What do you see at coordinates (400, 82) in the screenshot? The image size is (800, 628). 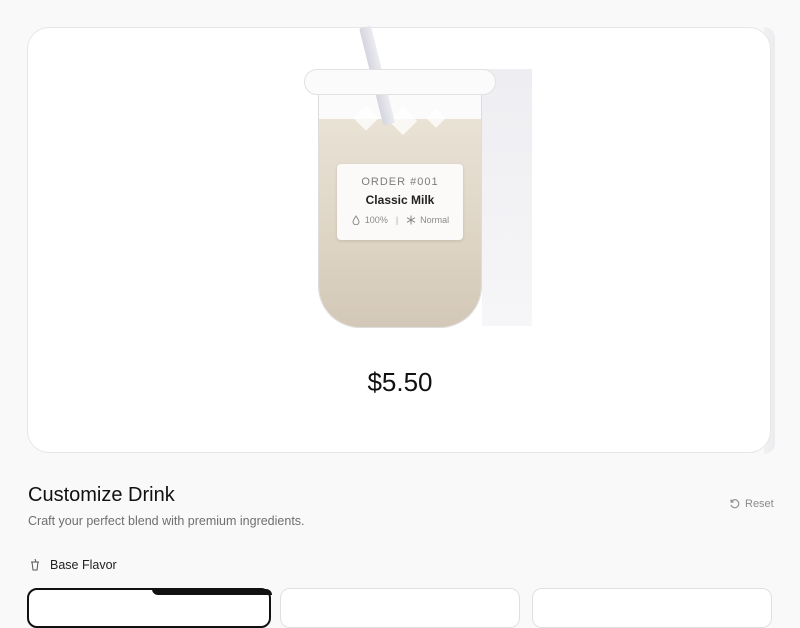 I see `cup-lid` at bounding box center [400, 82].